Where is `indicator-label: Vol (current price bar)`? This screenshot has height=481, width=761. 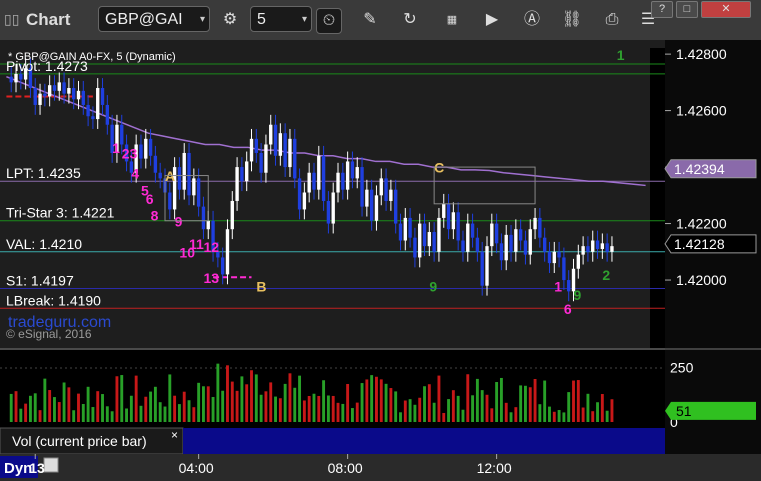 indicator-label: Vol (current price bar) is located at coordinates (79, 441).